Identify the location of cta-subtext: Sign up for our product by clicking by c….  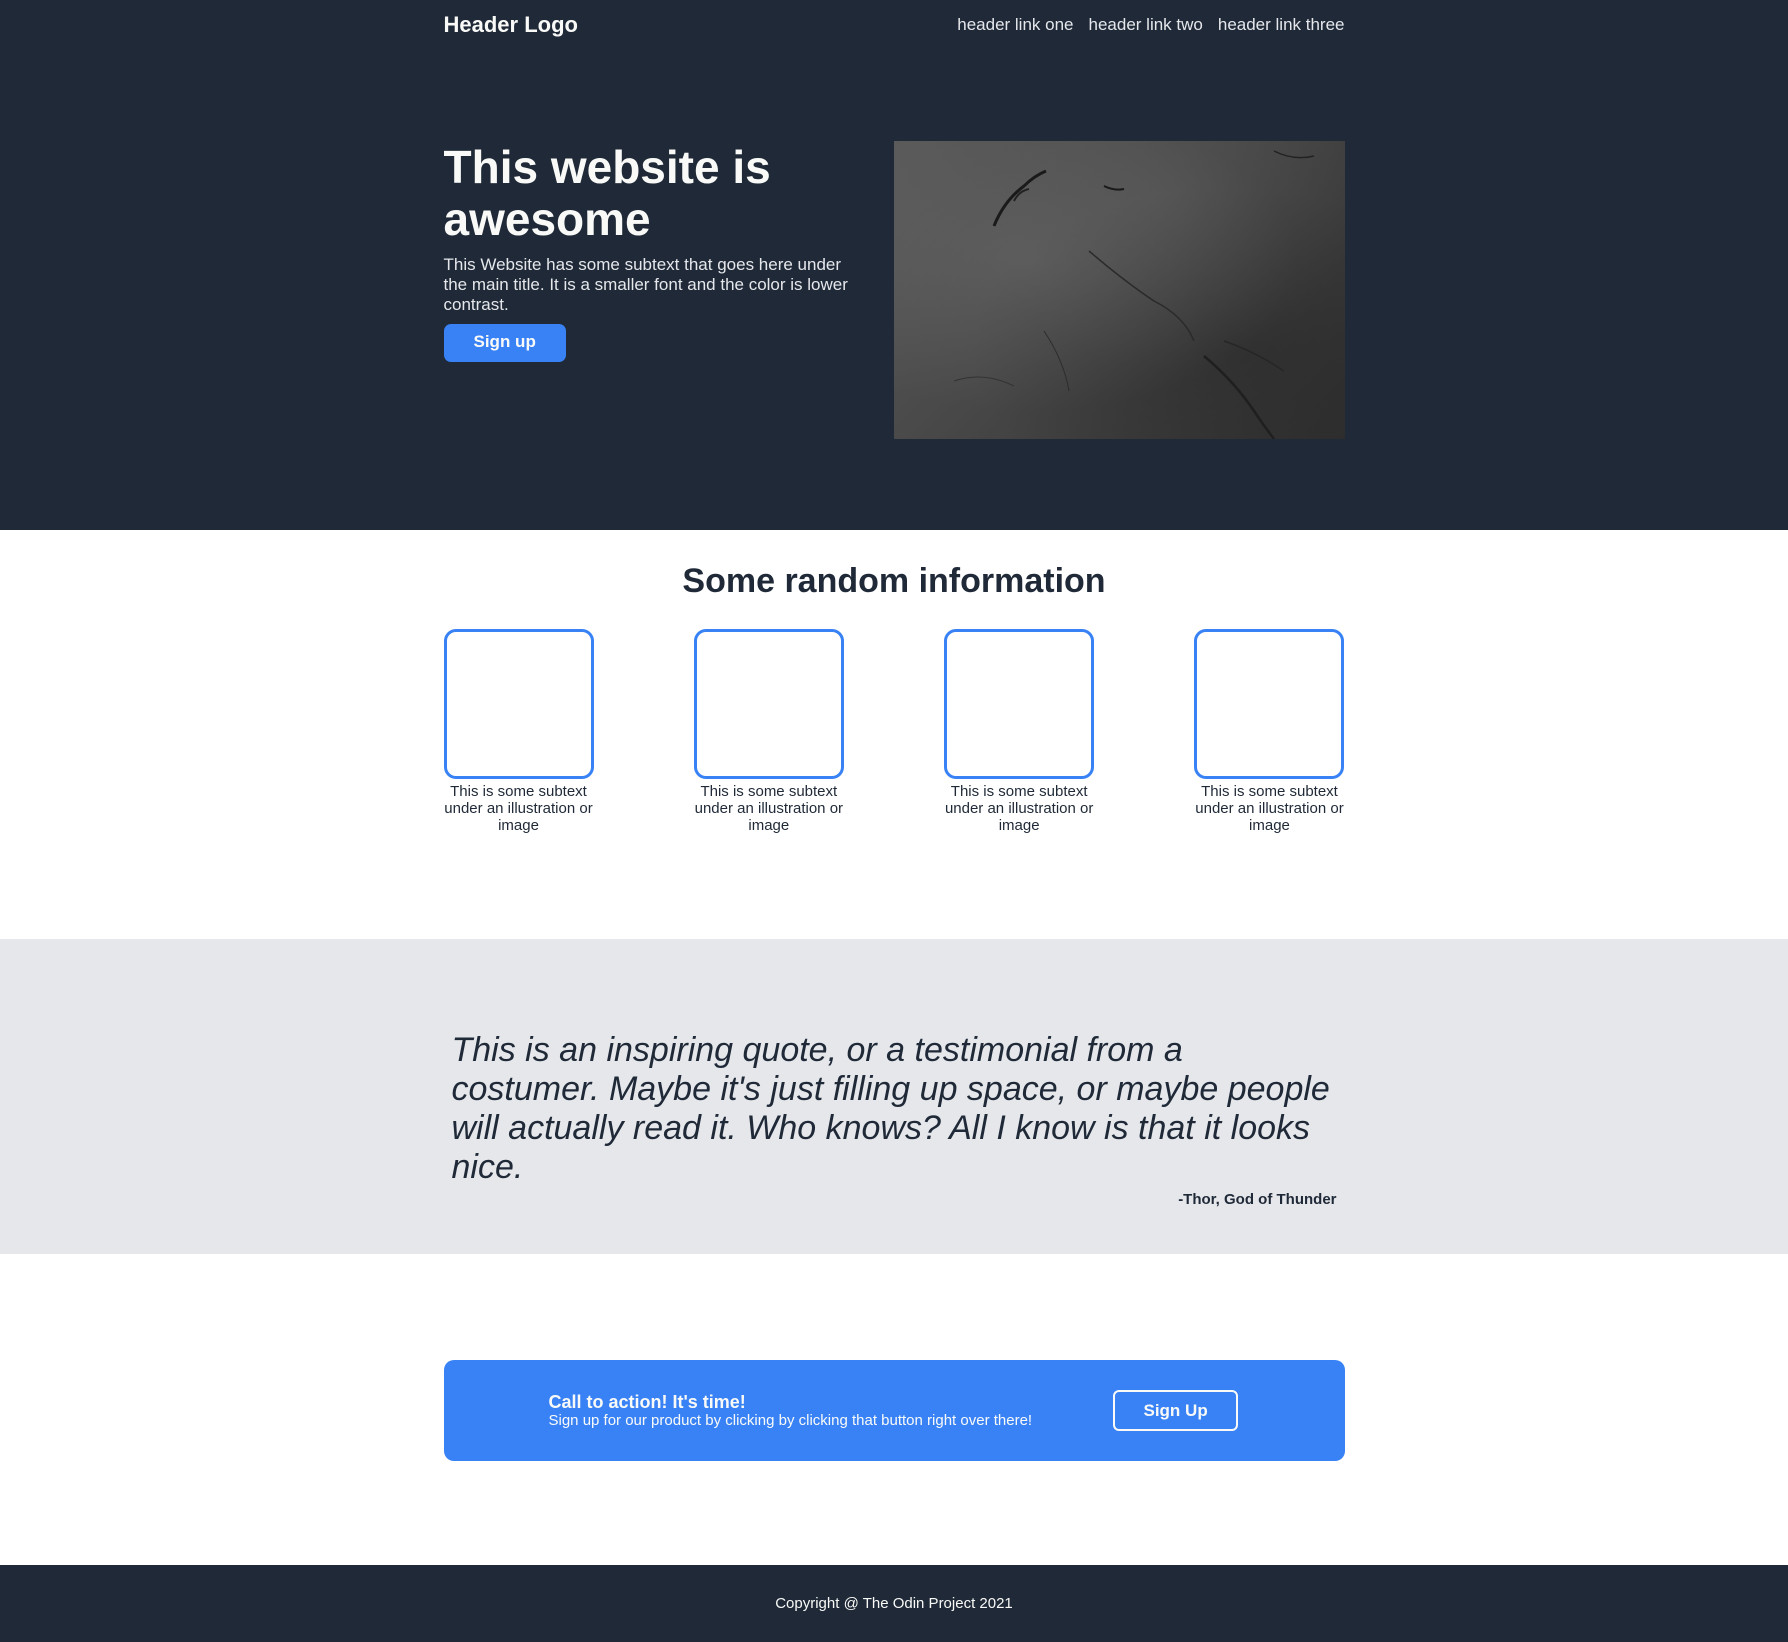
(790, 1420).